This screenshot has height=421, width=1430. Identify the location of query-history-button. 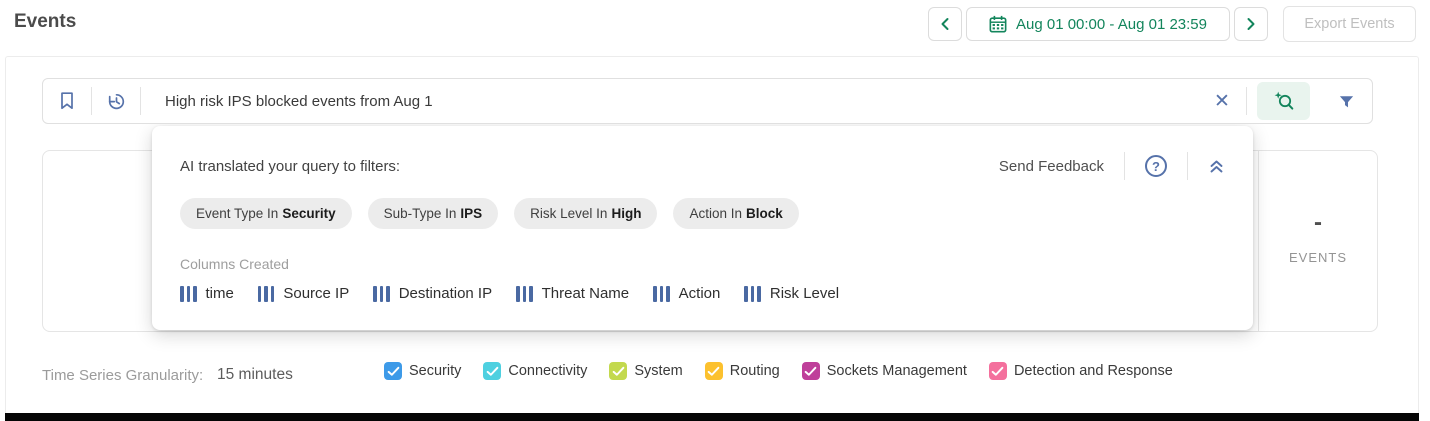
(116, 101).